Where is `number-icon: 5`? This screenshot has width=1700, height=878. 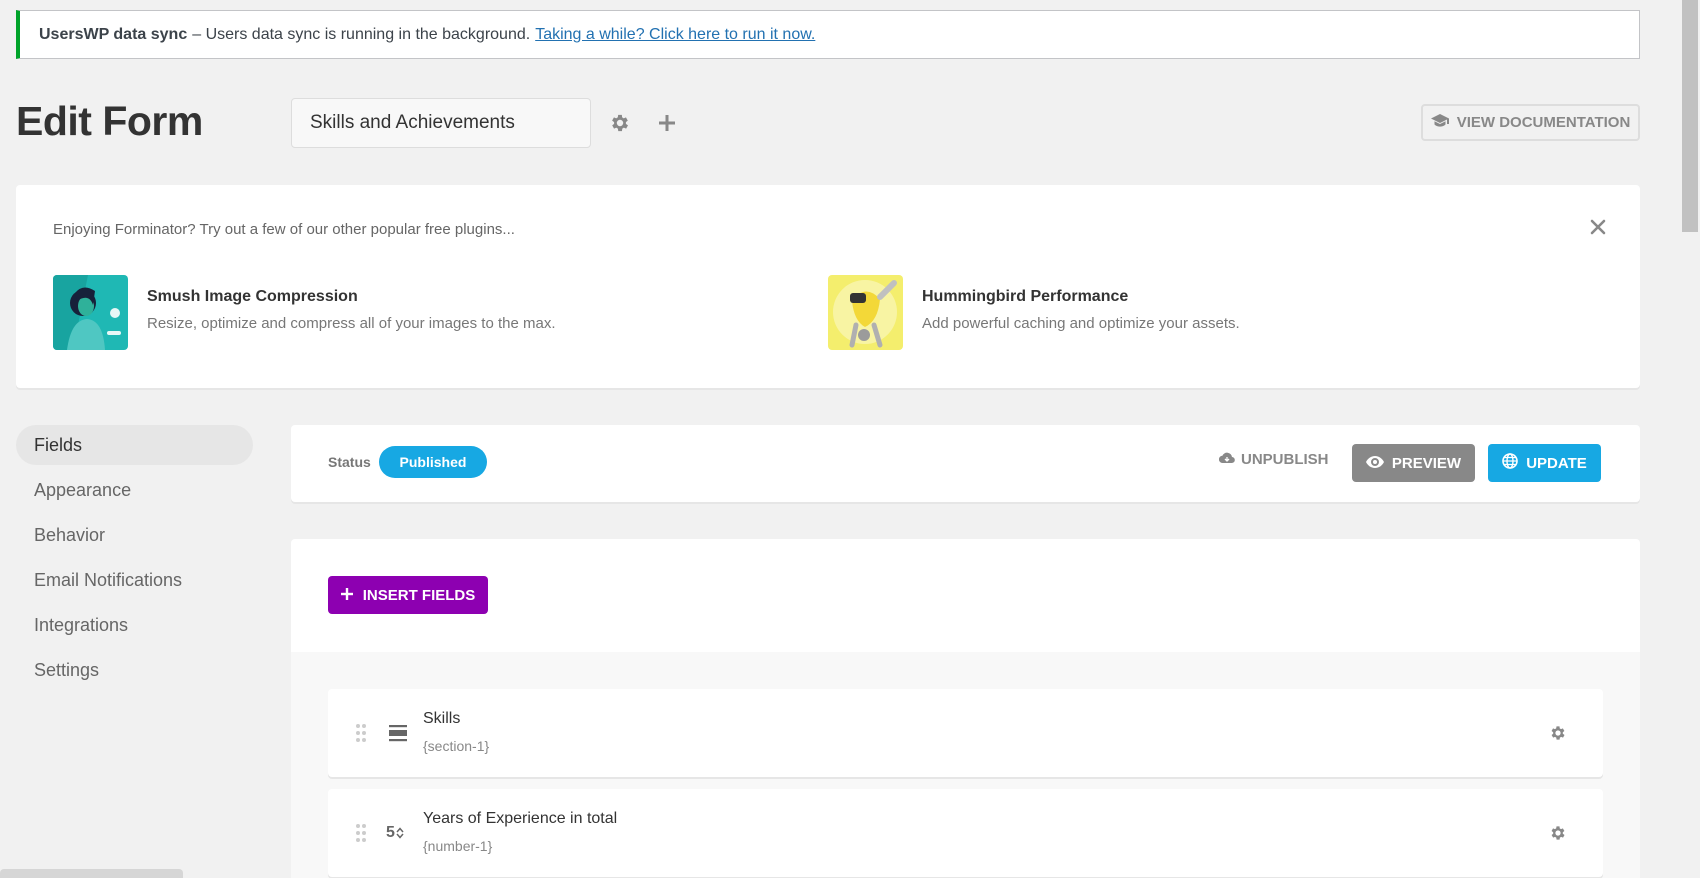
number-icon: 5 is located at coordinates (398, 833).